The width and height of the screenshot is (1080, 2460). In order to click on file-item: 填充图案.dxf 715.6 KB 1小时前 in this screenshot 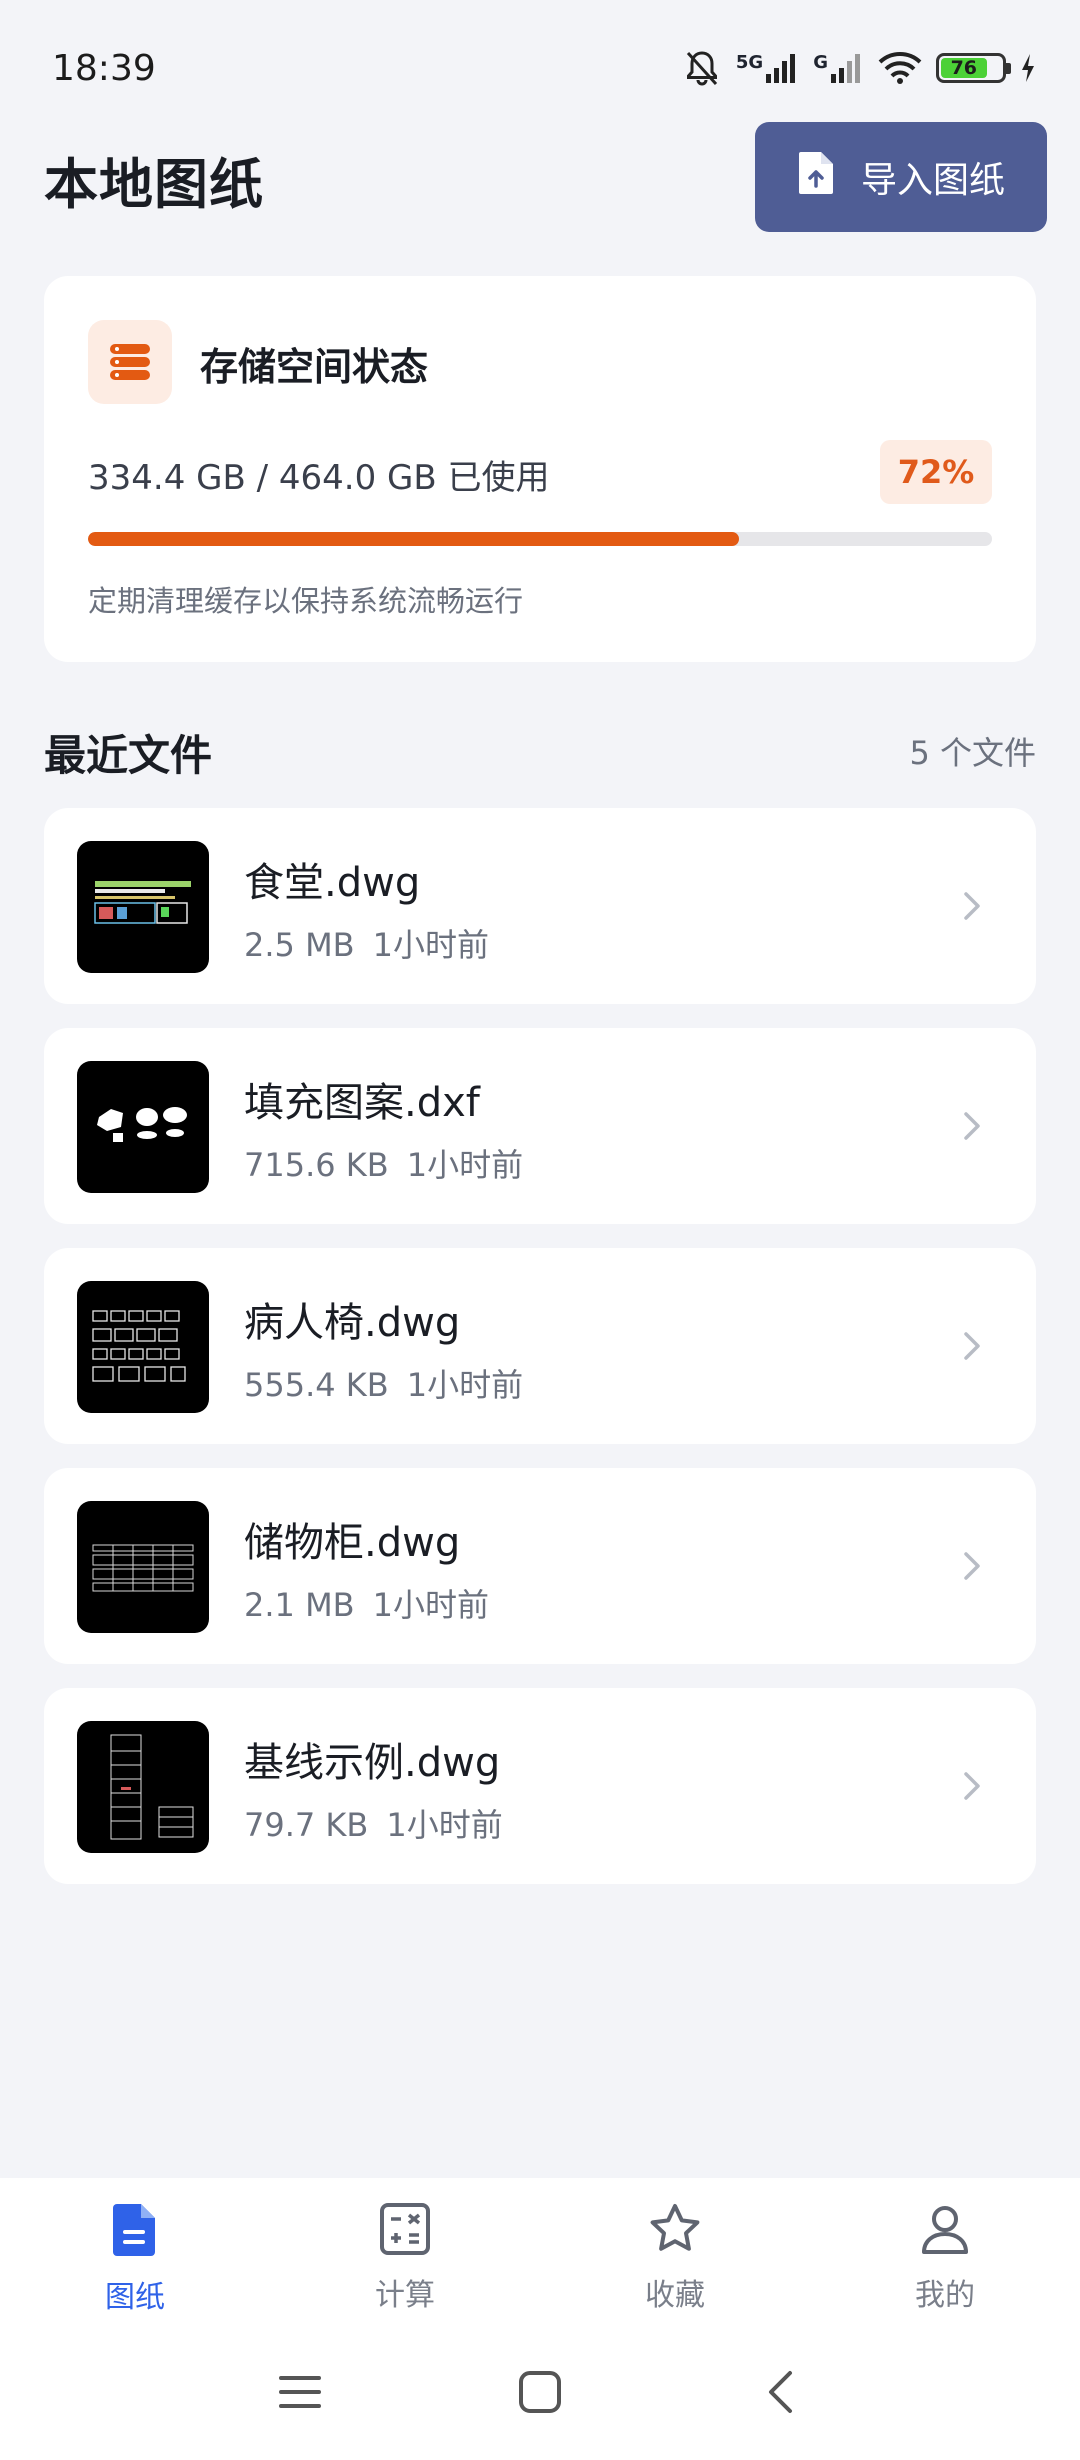, I will do `click(540, 1126)`.